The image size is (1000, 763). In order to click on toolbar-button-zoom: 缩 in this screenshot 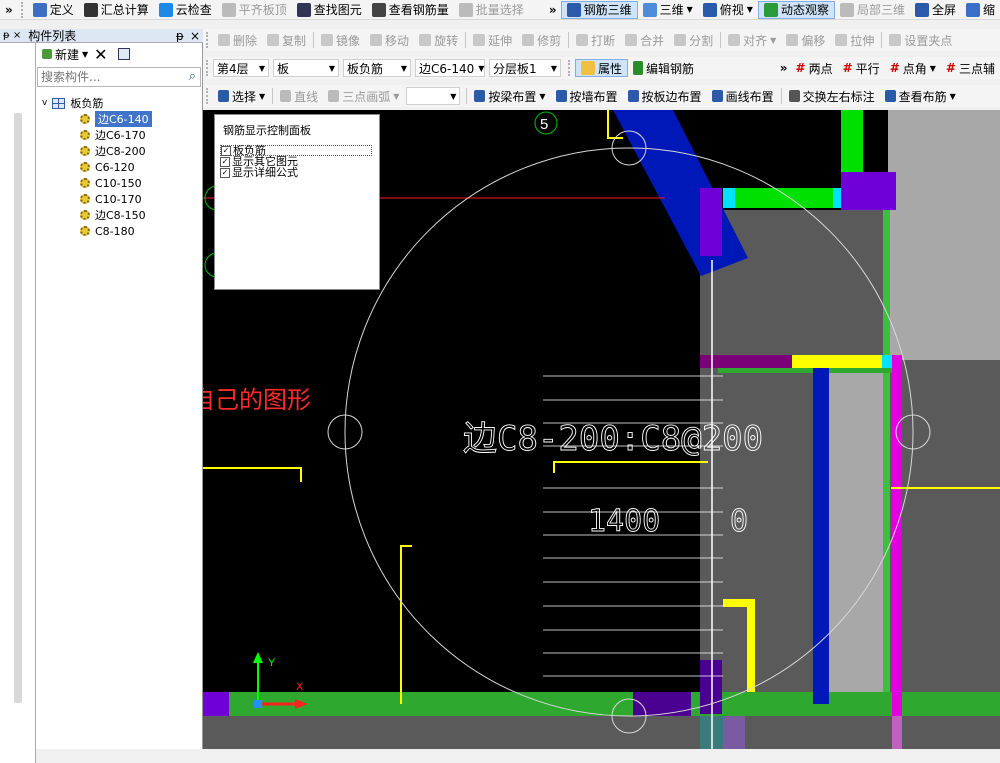, I will do `click(980, 9)`.